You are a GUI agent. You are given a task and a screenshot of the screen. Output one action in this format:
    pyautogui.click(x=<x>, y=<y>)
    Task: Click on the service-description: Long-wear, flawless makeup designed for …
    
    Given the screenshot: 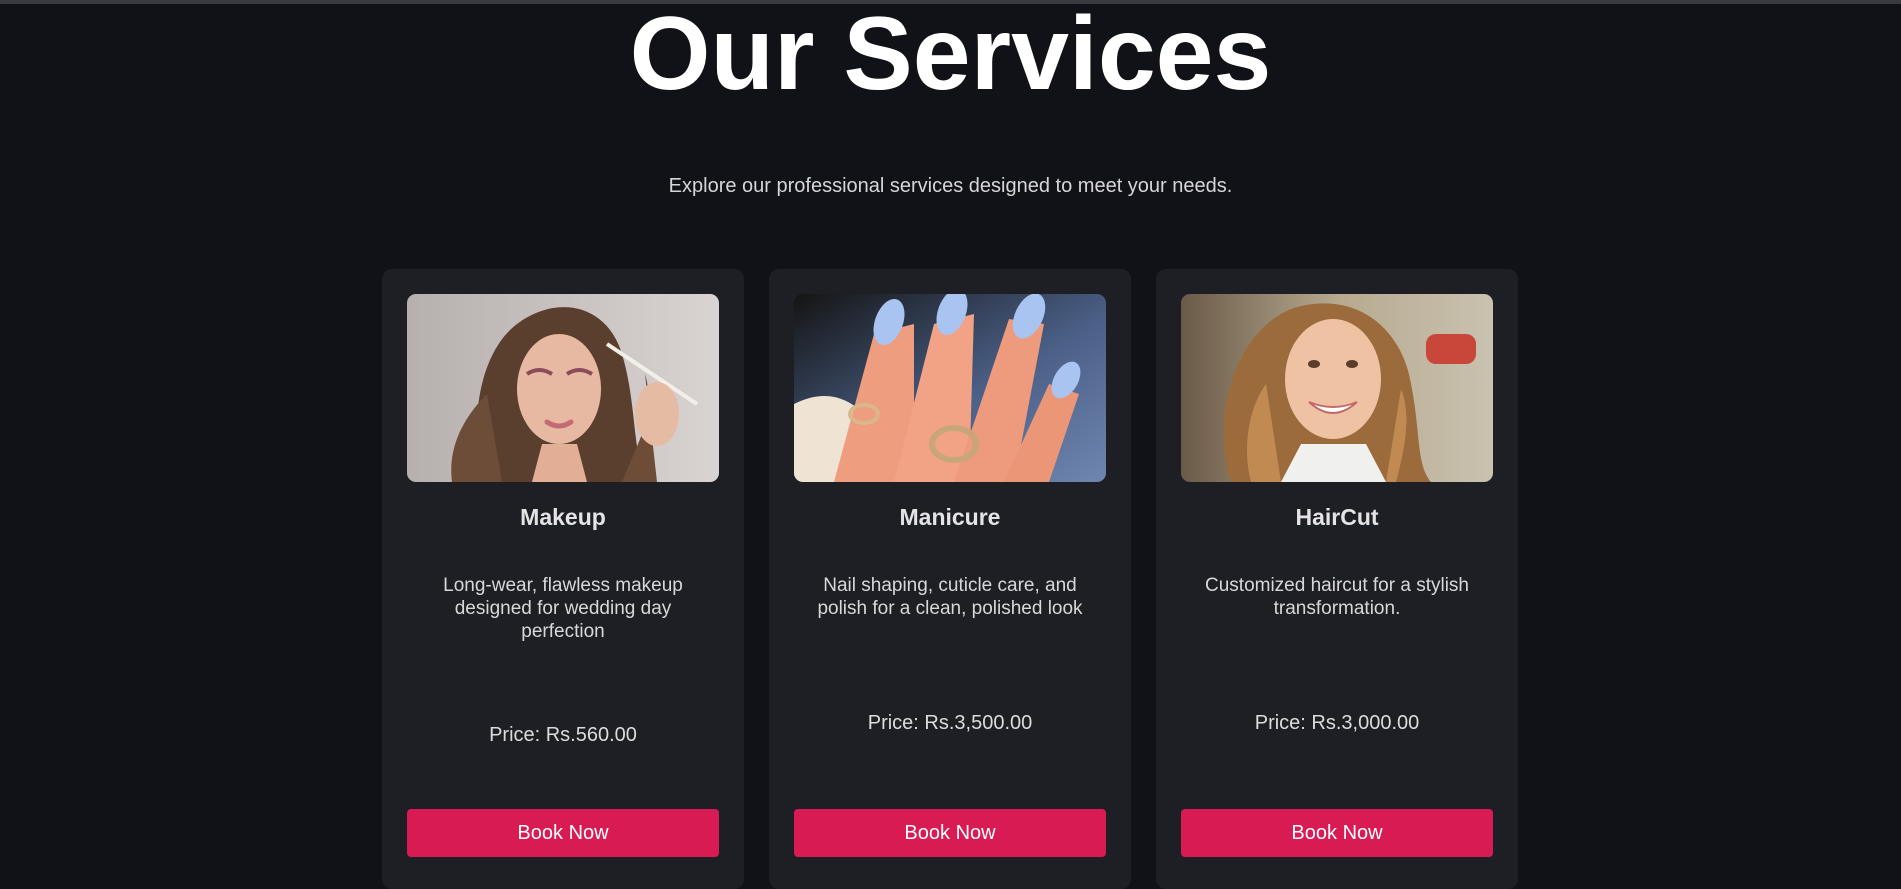 What is the action you would take?
    pyautogui.click(x=563, y=608)
    